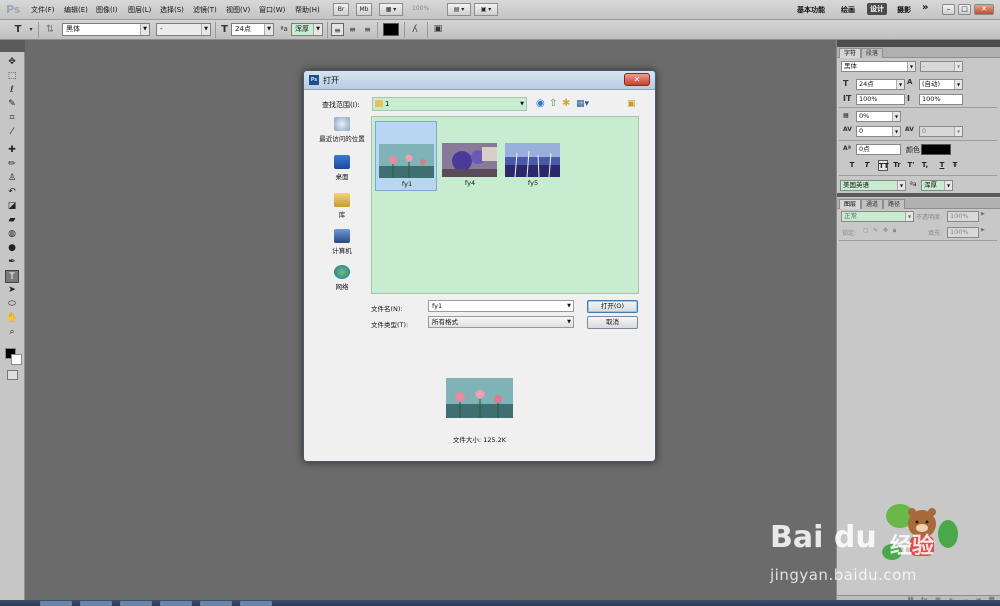  I want to click on menu-image: 图像(I), so click(107, 10).